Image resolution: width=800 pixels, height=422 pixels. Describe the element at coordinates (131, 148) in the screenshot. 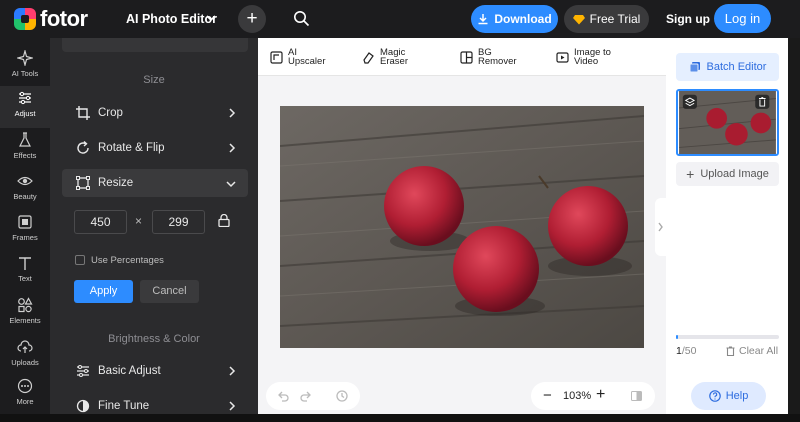

I see `rotate-flip-label: Rotate & Flip` at that location.